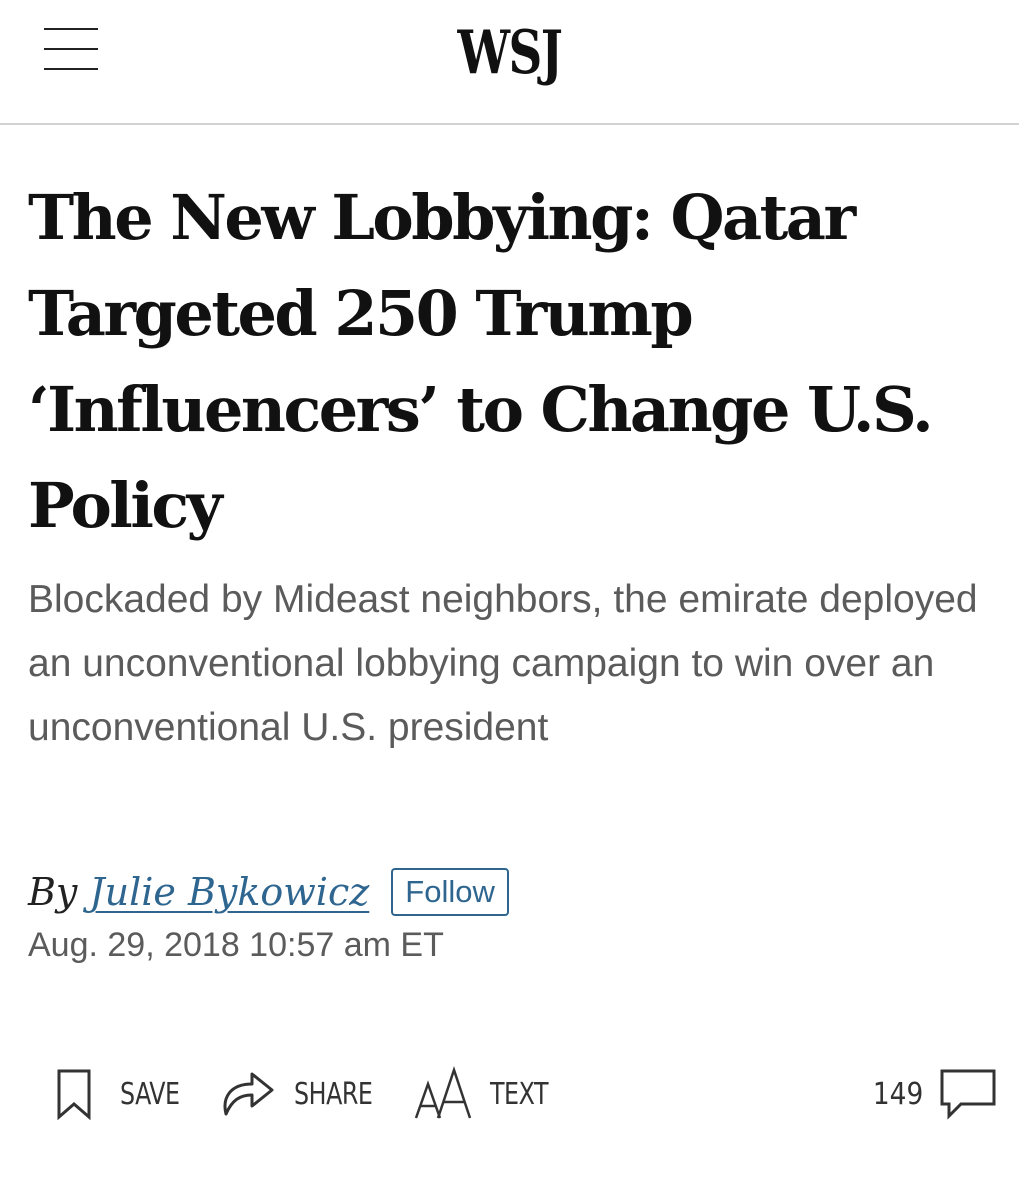  What do you see at coordinates (450, 892) in the screenshot?
I see `follow-button: Follow` at bounding box center [450, 892].